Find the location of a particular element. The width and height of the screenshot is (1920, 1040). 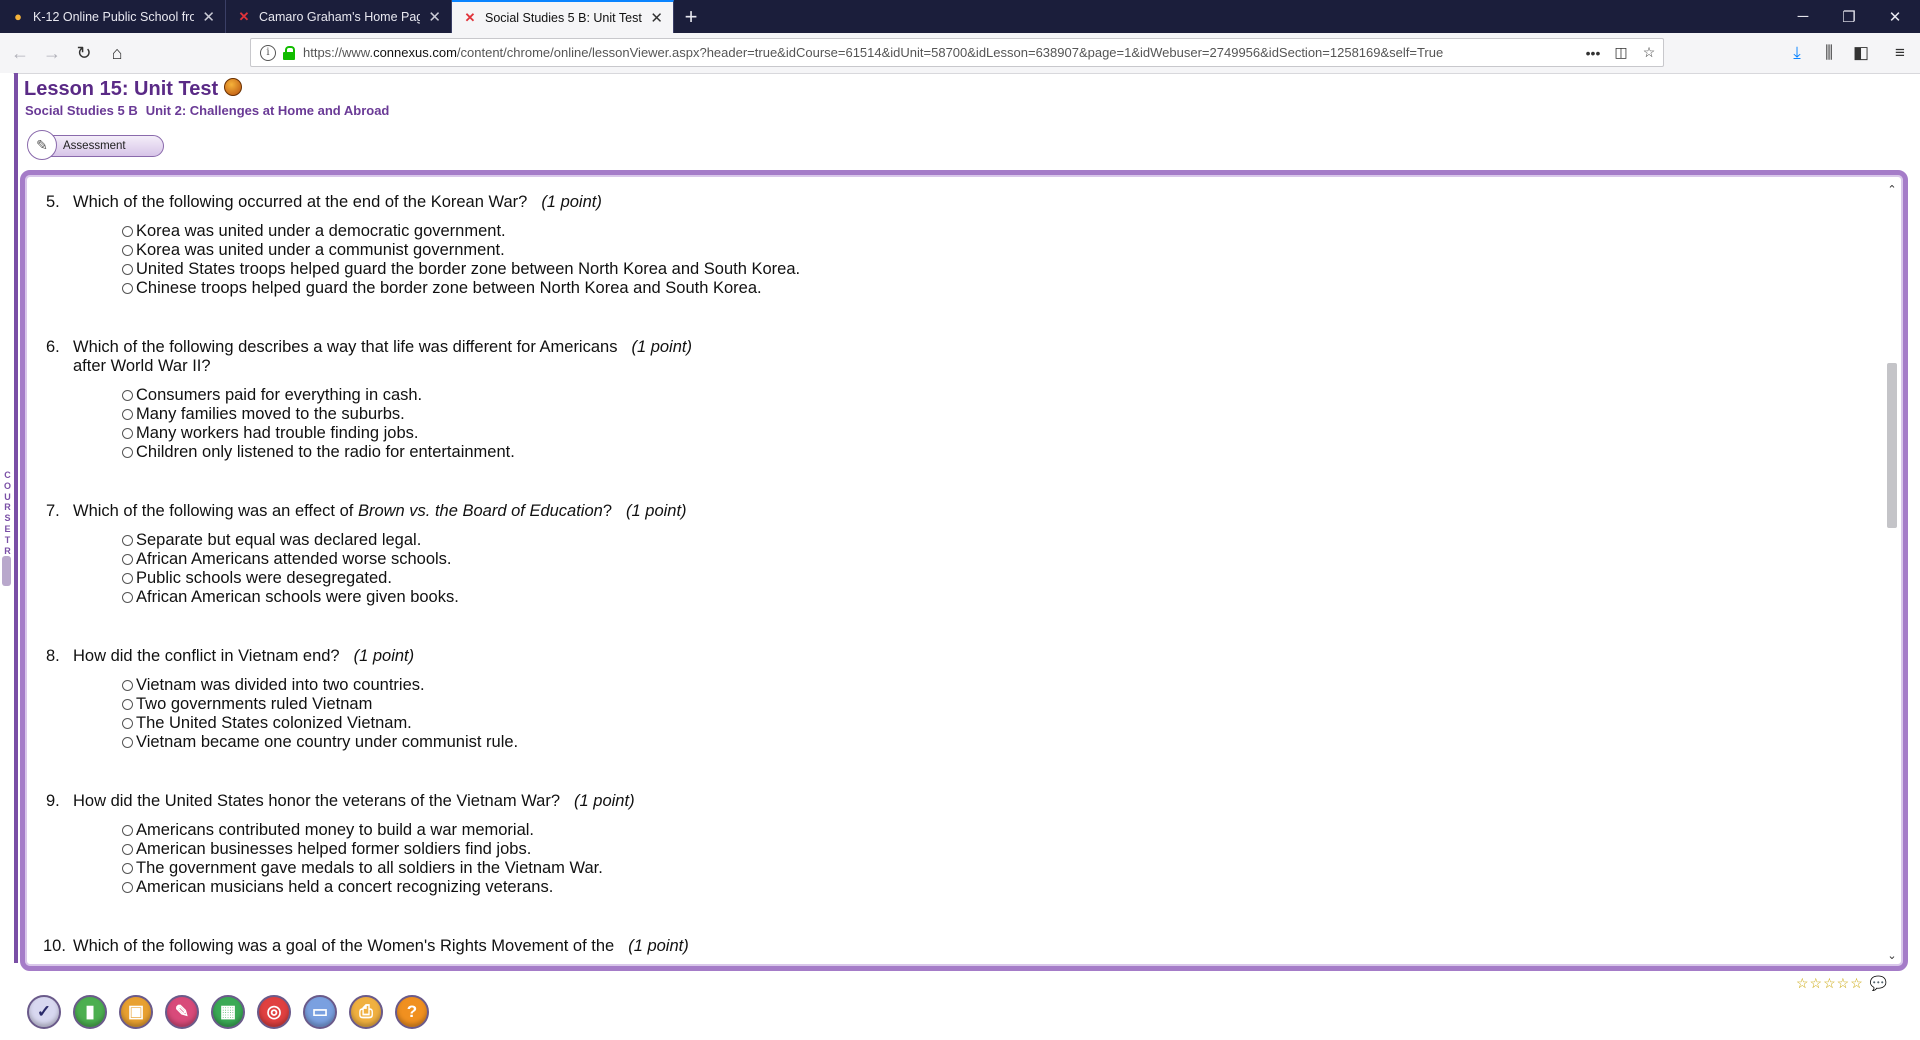

k12-favicon-icon: ● is located at coordinates (18, 16).